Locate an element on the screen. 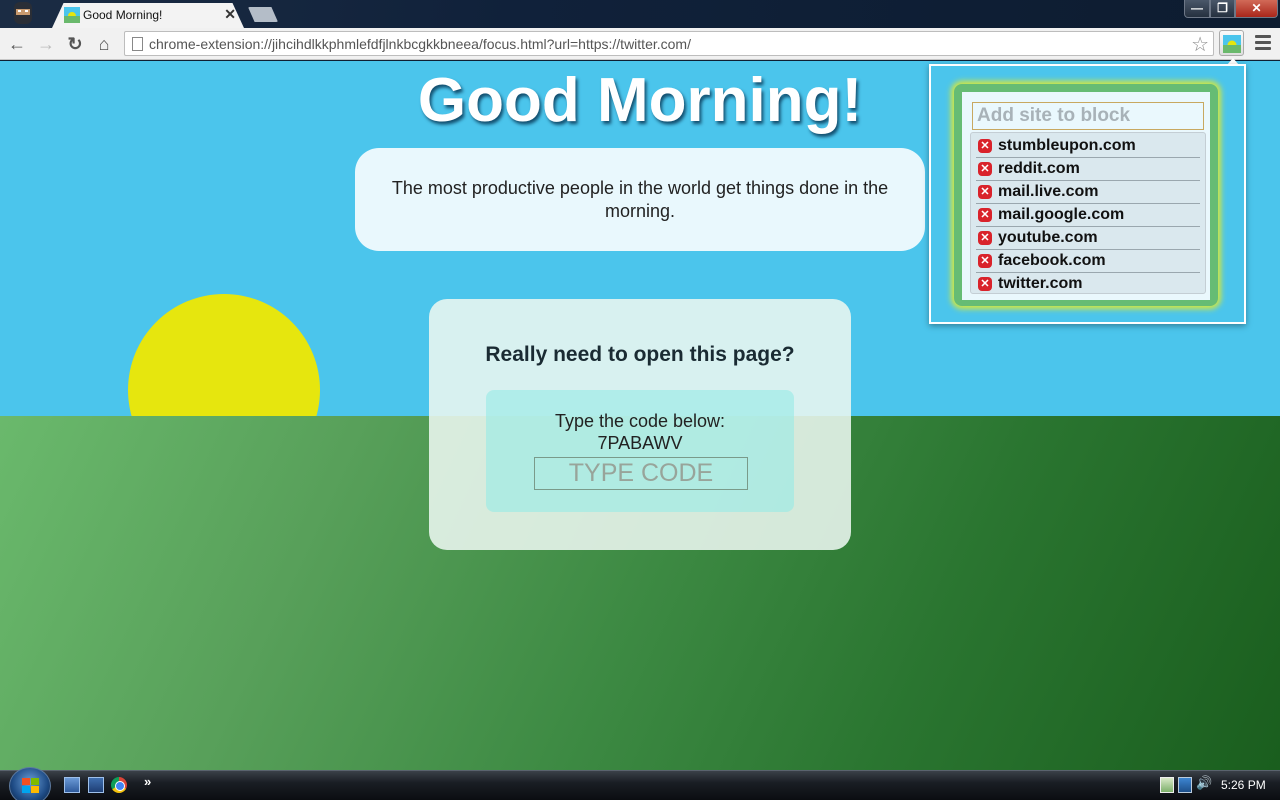 The width and height of the screenshot is (1280, 800). blocked-site-item: ✕ facebook.com is located at coordinates (1088, 261).